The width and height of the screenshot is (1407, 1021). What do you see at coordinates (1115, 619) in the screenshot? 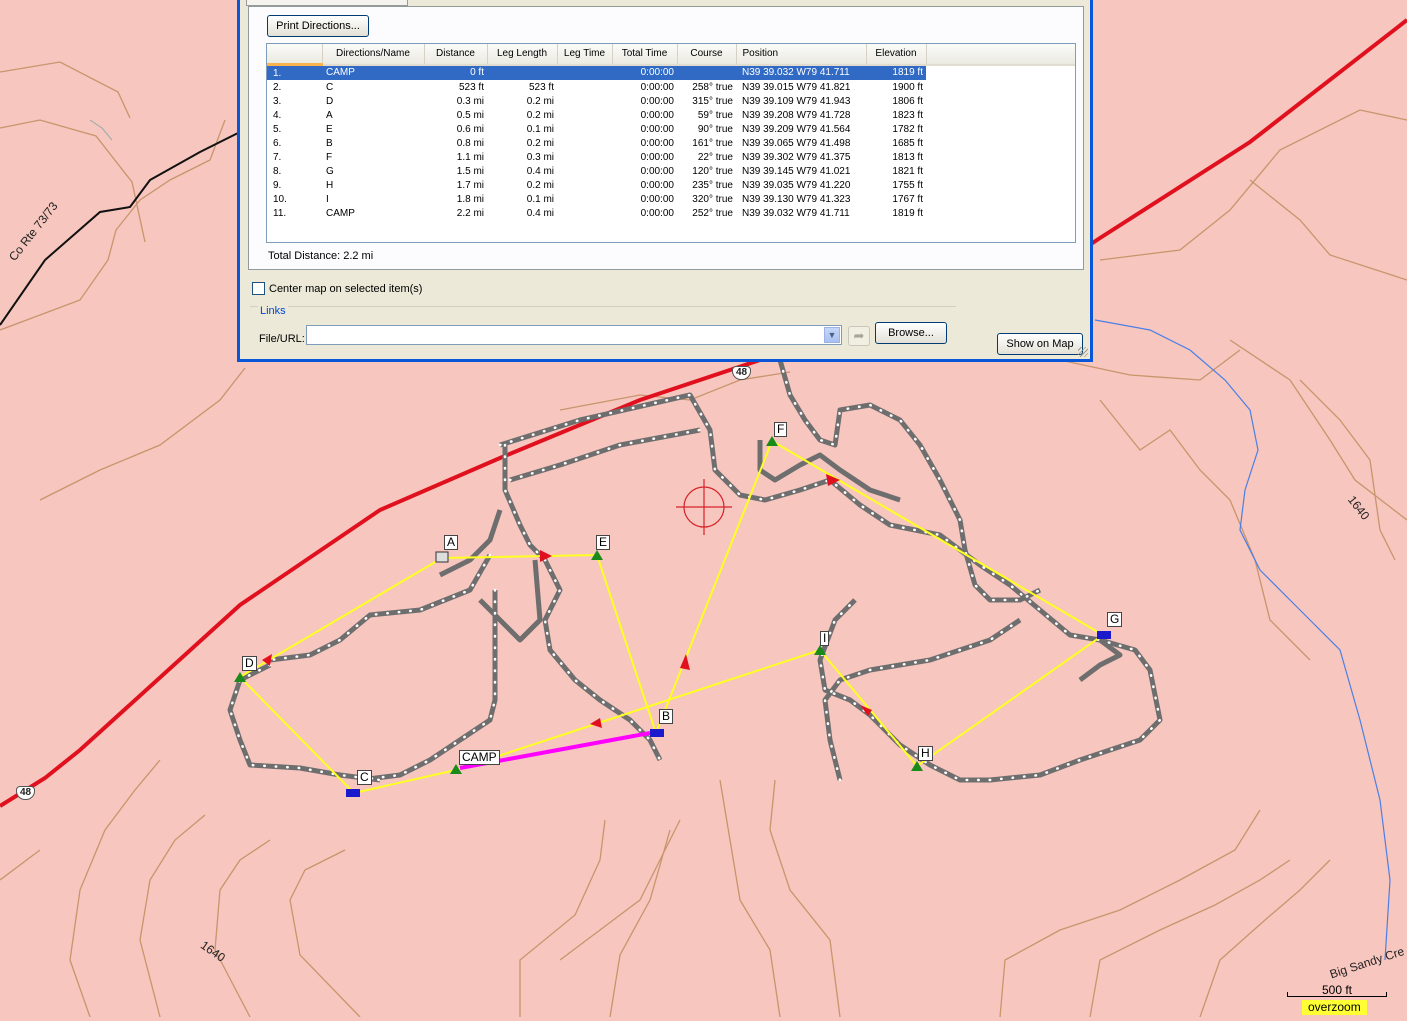
I see `waypoint-label-g: G` at bounding box center [1115, 619].